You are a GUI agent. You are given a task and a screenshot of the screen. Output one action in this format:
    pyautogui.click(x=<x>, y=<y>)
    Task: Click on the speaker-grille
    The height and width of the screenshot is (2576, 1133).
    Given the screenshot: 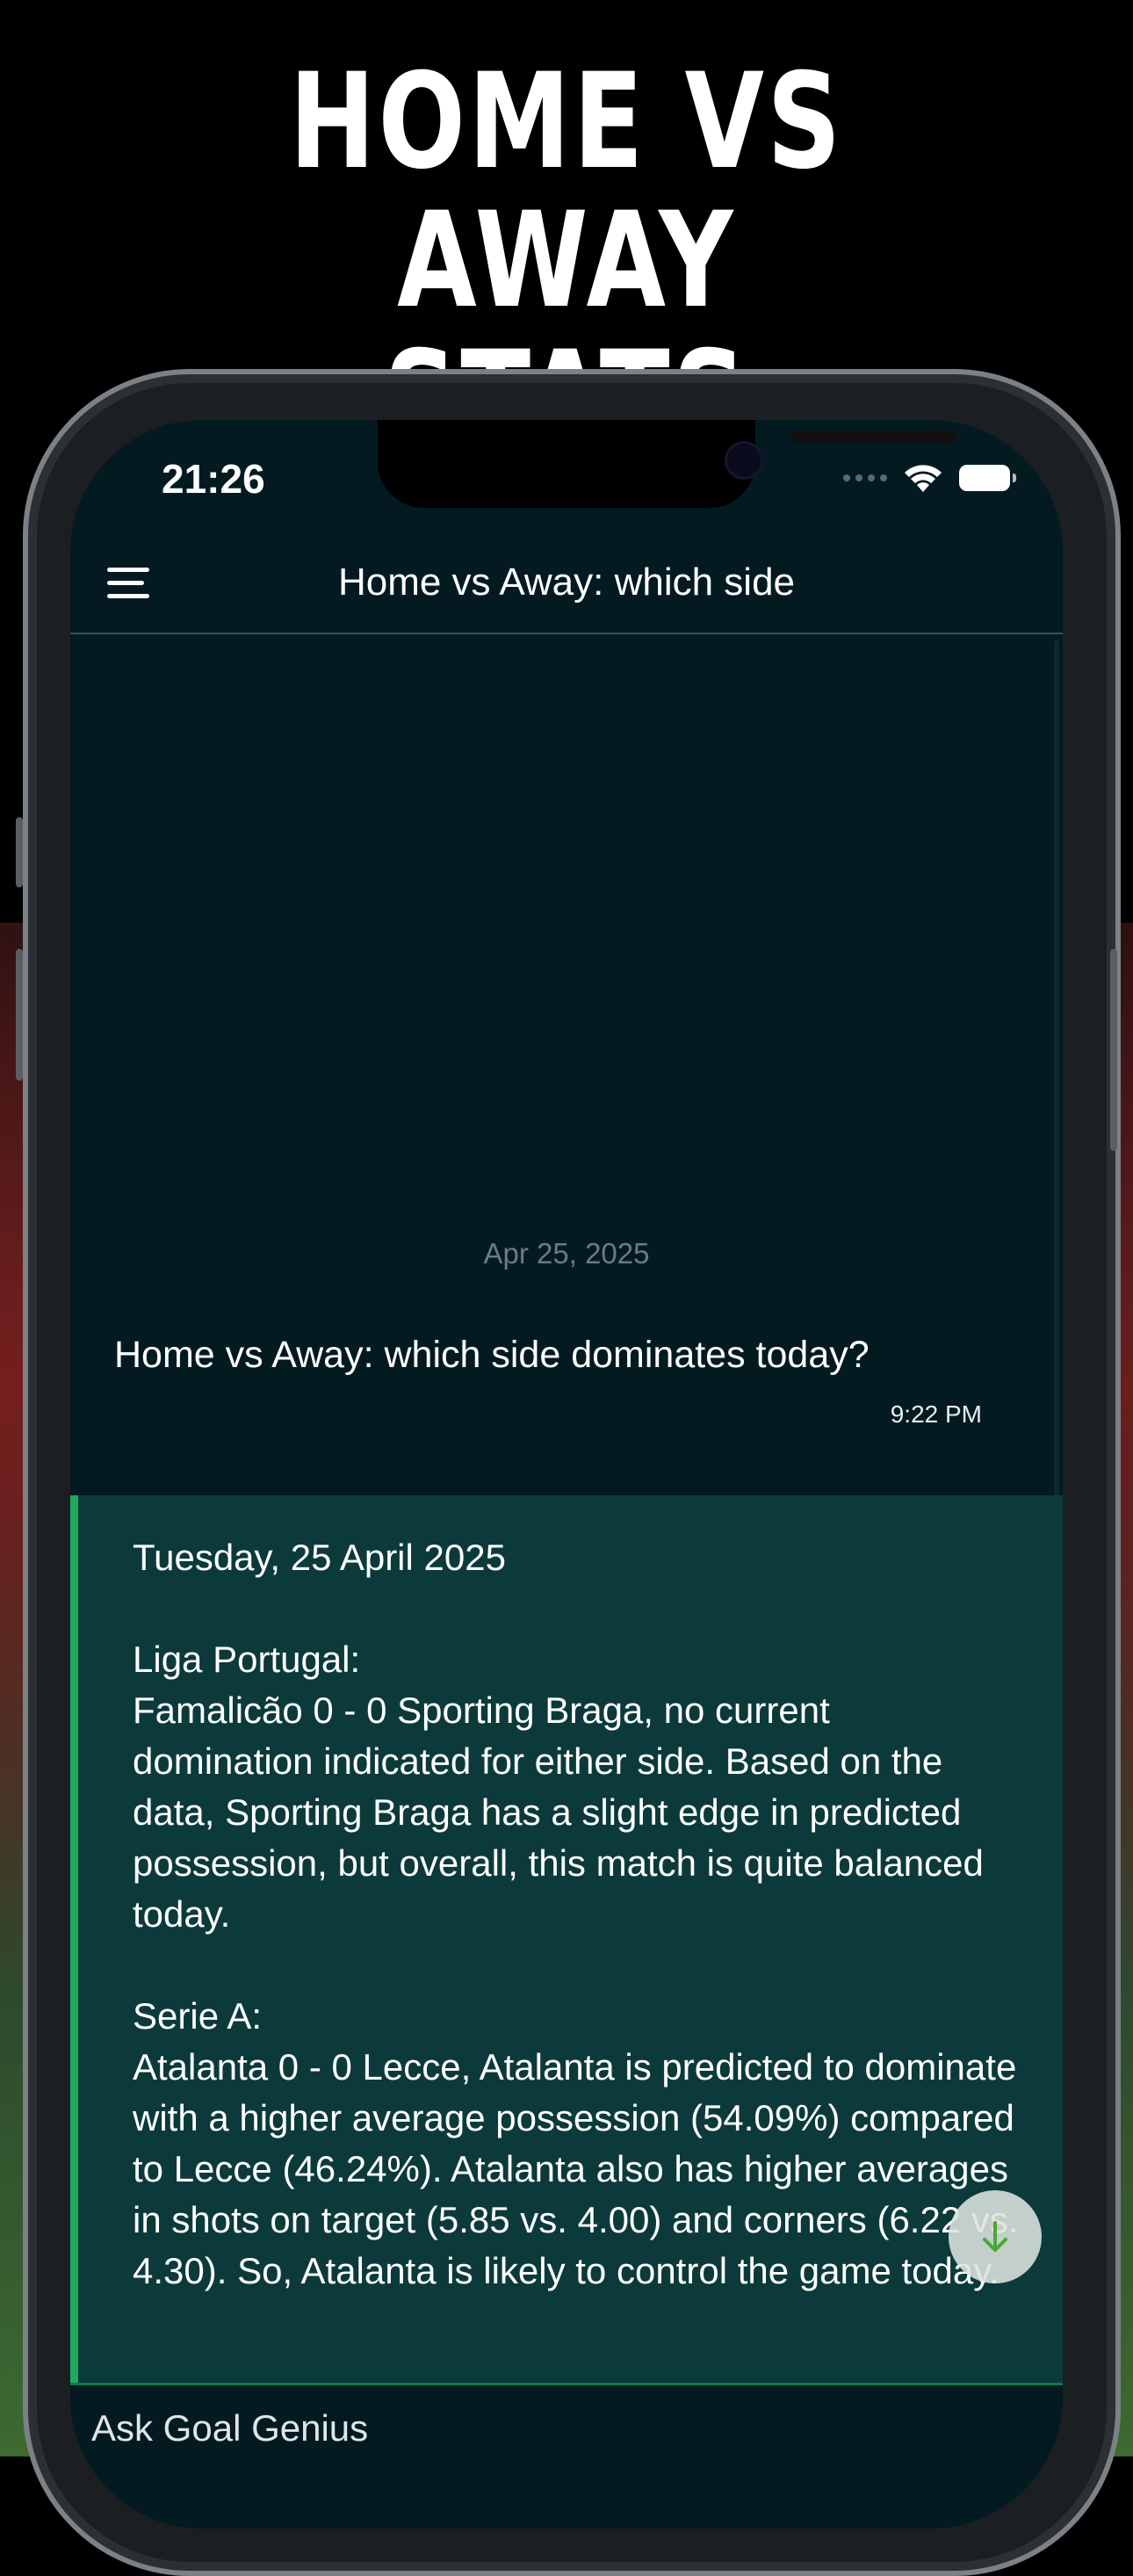 What is the action you would take?
    pyautogui.click(x=874, y=437)
    